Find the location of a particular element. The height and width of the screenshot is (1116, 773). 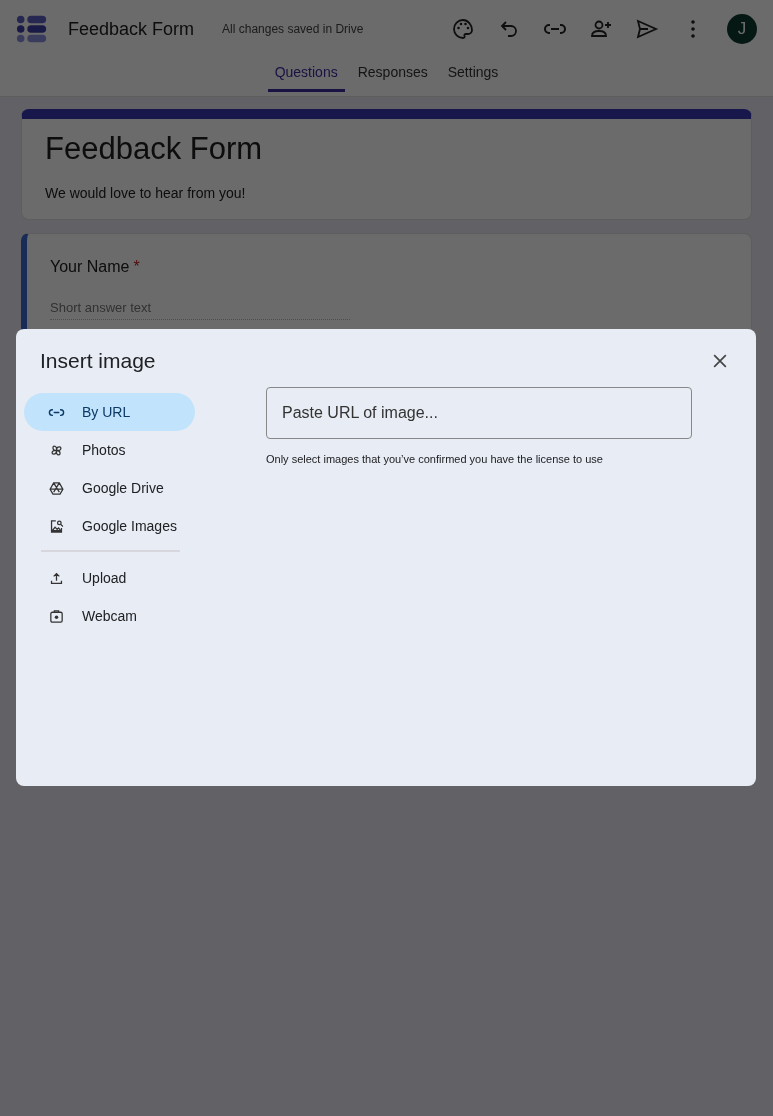

document-title: Feedback Form is located at coordinates (131, 29).